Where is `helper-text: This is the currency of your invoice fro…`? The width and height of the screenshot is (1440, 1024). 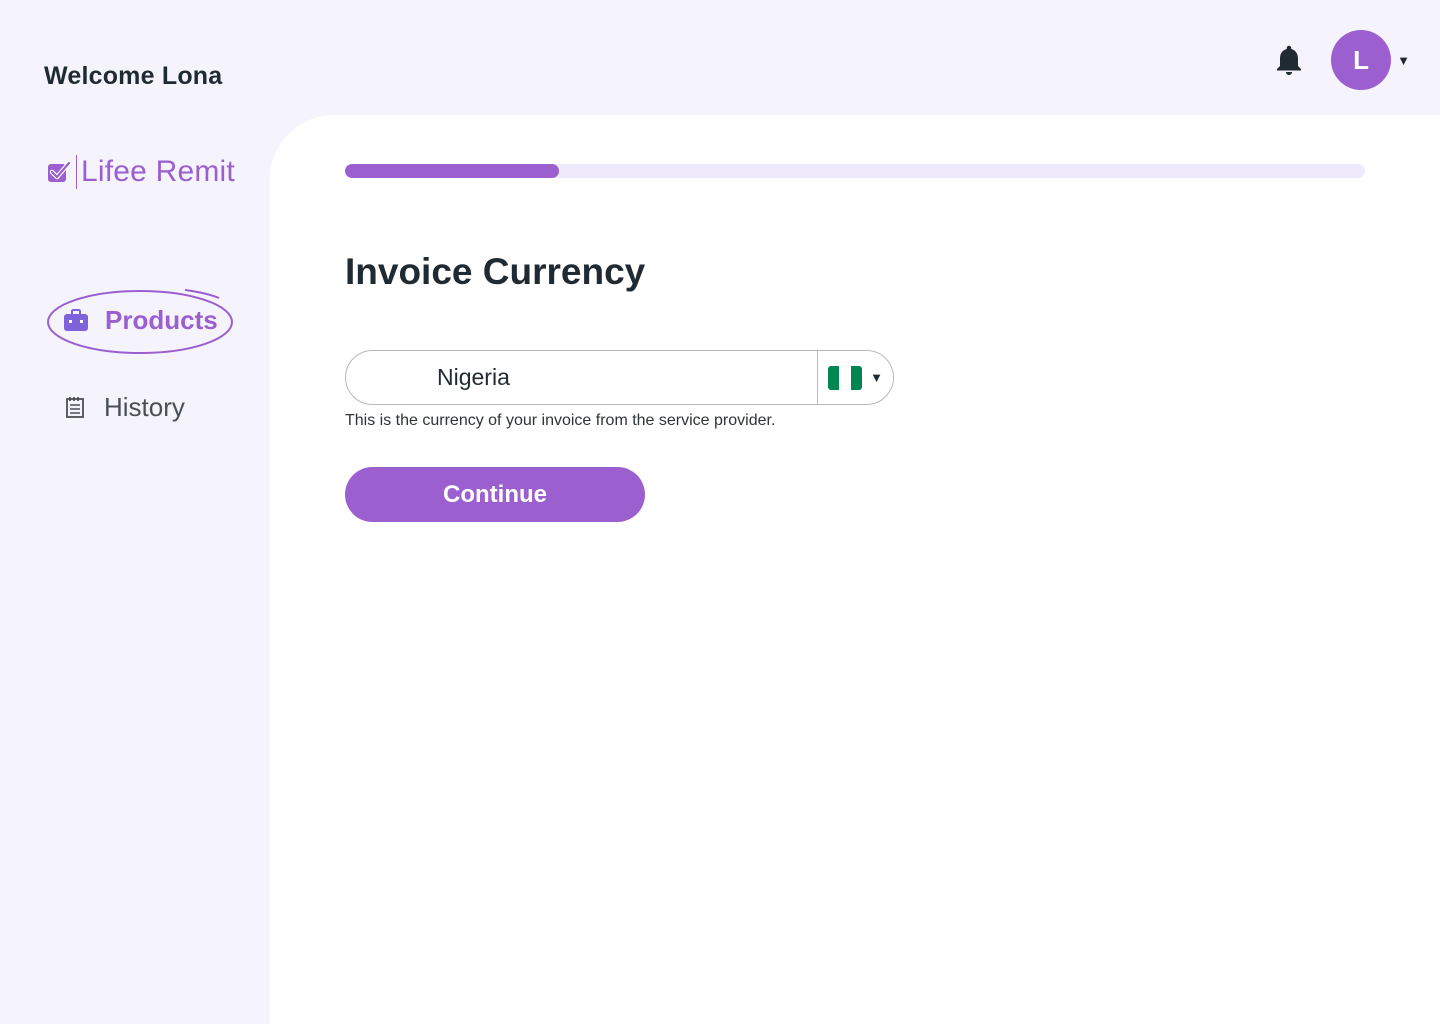
helper-text: This is the currency of your invoice fro… is located at coordinates (560, 420).